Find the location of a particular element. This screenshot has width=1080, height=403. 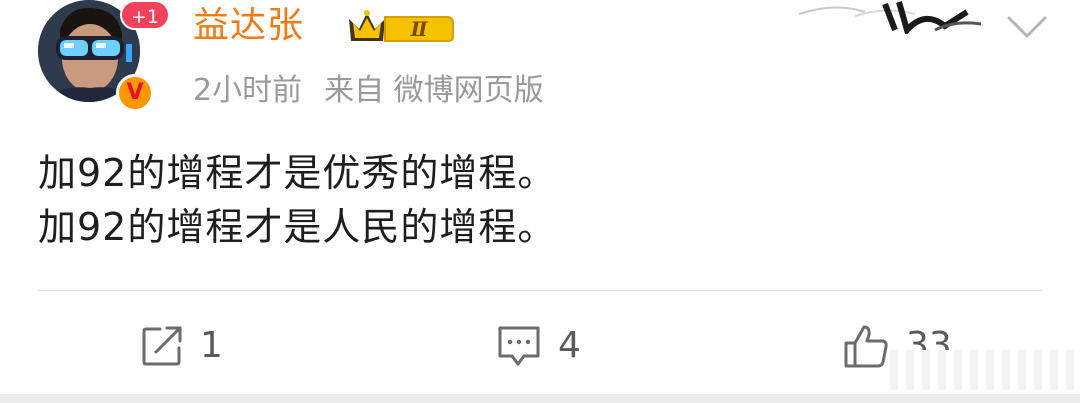

repost-button: 1 is located at coordinates (181, 346).